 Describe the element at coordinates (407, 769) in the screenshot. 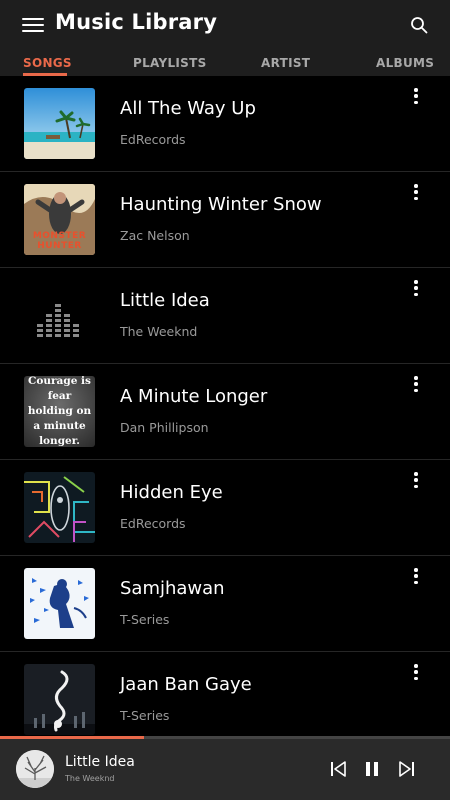

I see `skip-next-icon` at that location.